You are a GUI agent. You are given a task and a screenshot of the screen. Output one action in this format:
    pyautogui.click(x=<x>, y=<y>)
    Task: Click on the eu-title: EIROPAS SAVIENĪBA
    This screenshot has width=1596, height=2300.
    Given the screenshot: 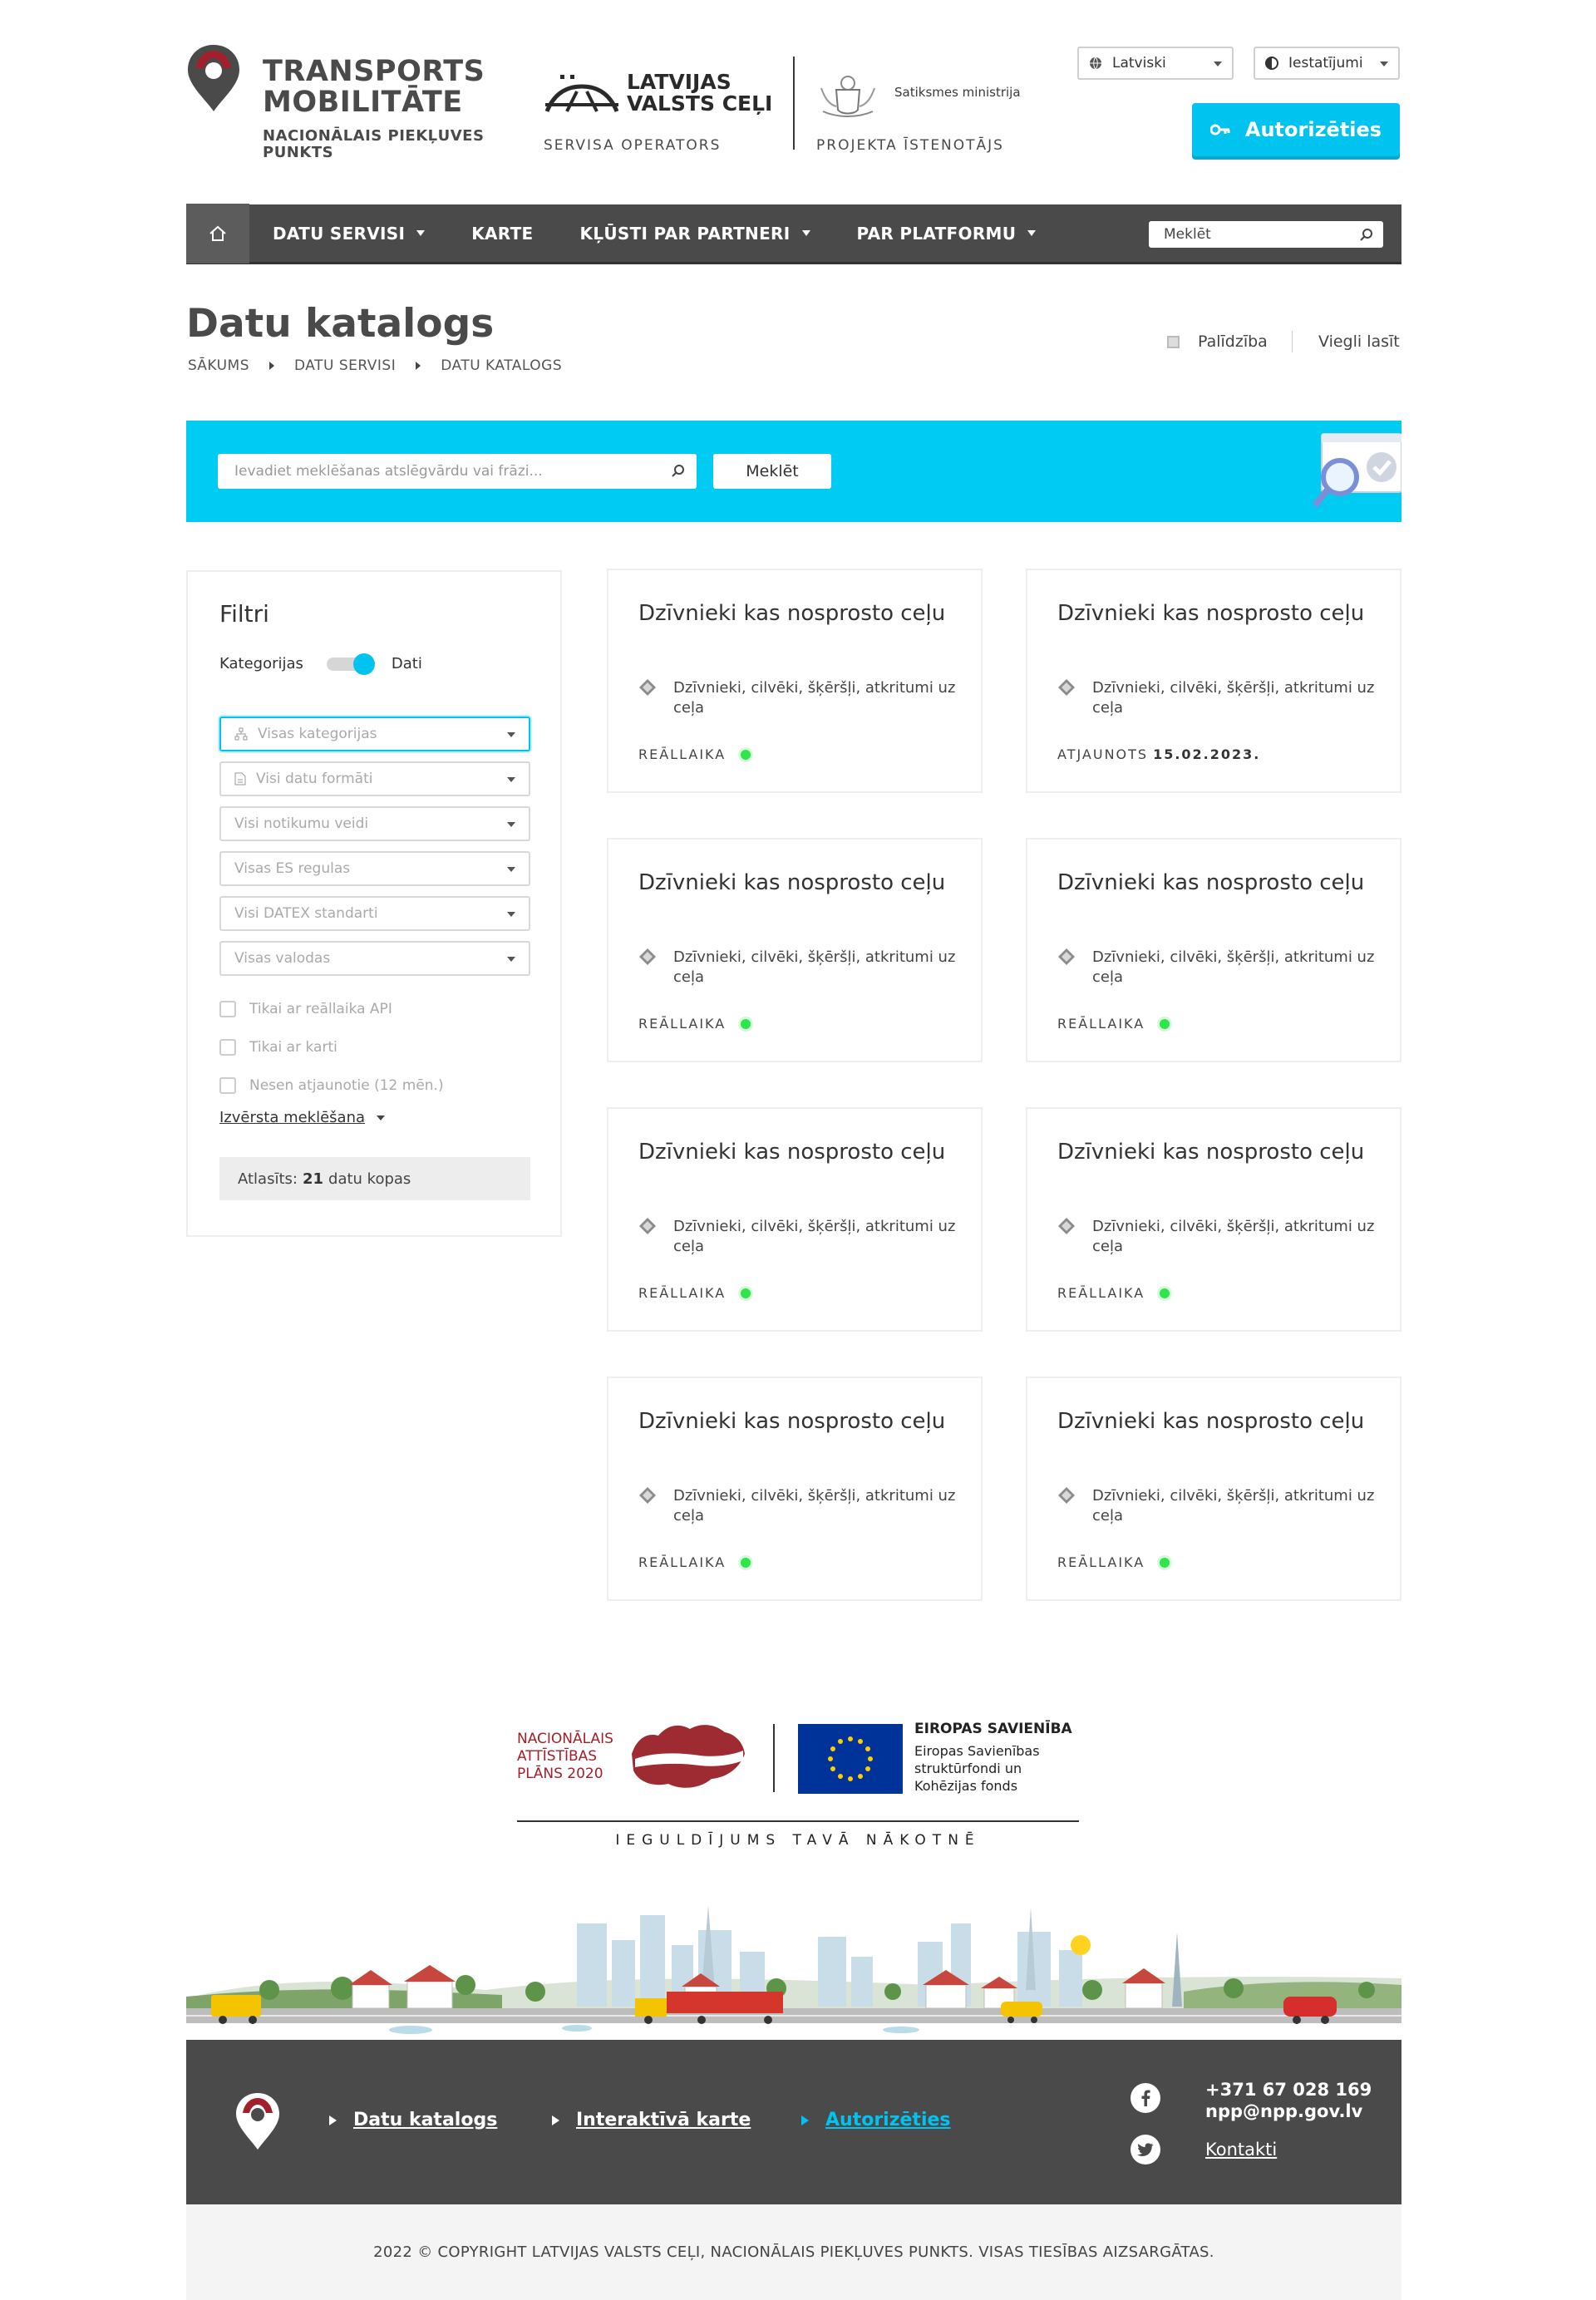 What is the action you would take?
    pyautogui.click(x=993, y=1729)
    